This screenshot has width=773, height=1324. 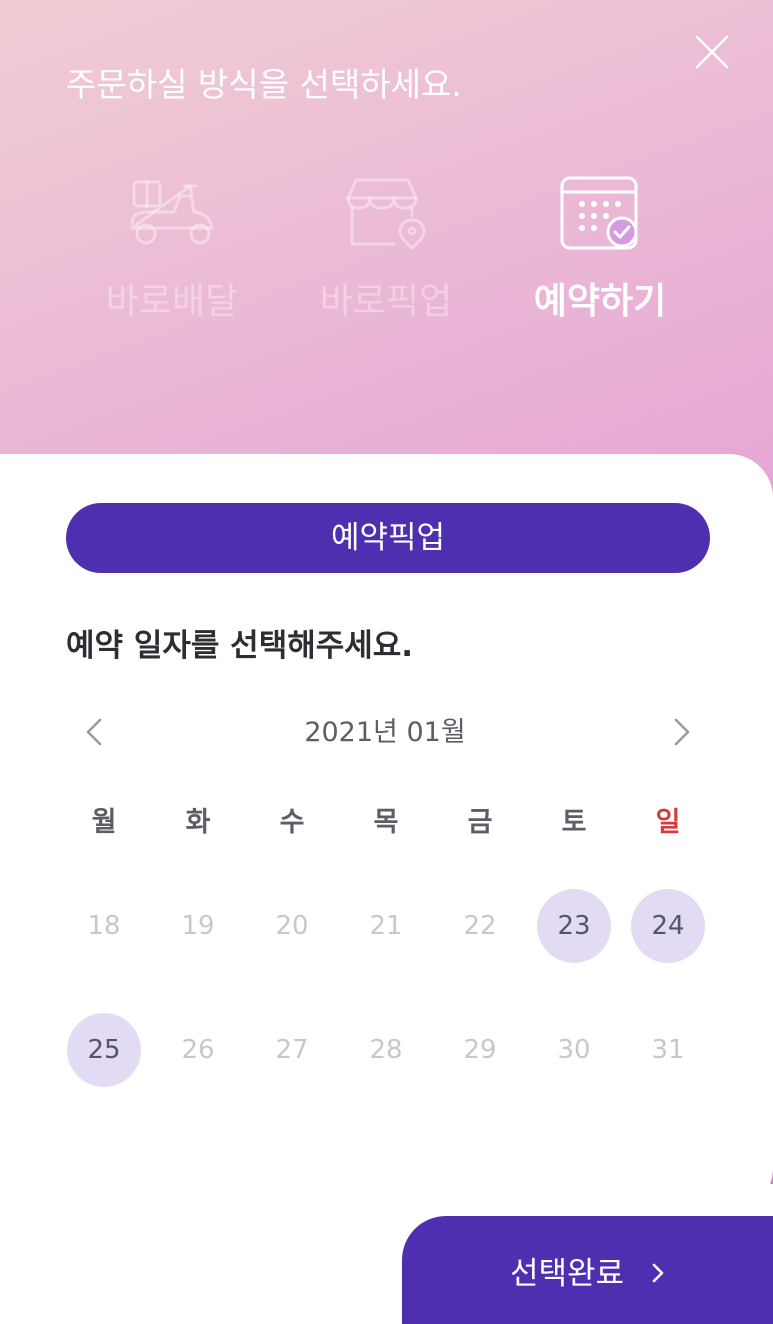 I want to click on calendar-day-23: 23, so click(x=574, y=926).